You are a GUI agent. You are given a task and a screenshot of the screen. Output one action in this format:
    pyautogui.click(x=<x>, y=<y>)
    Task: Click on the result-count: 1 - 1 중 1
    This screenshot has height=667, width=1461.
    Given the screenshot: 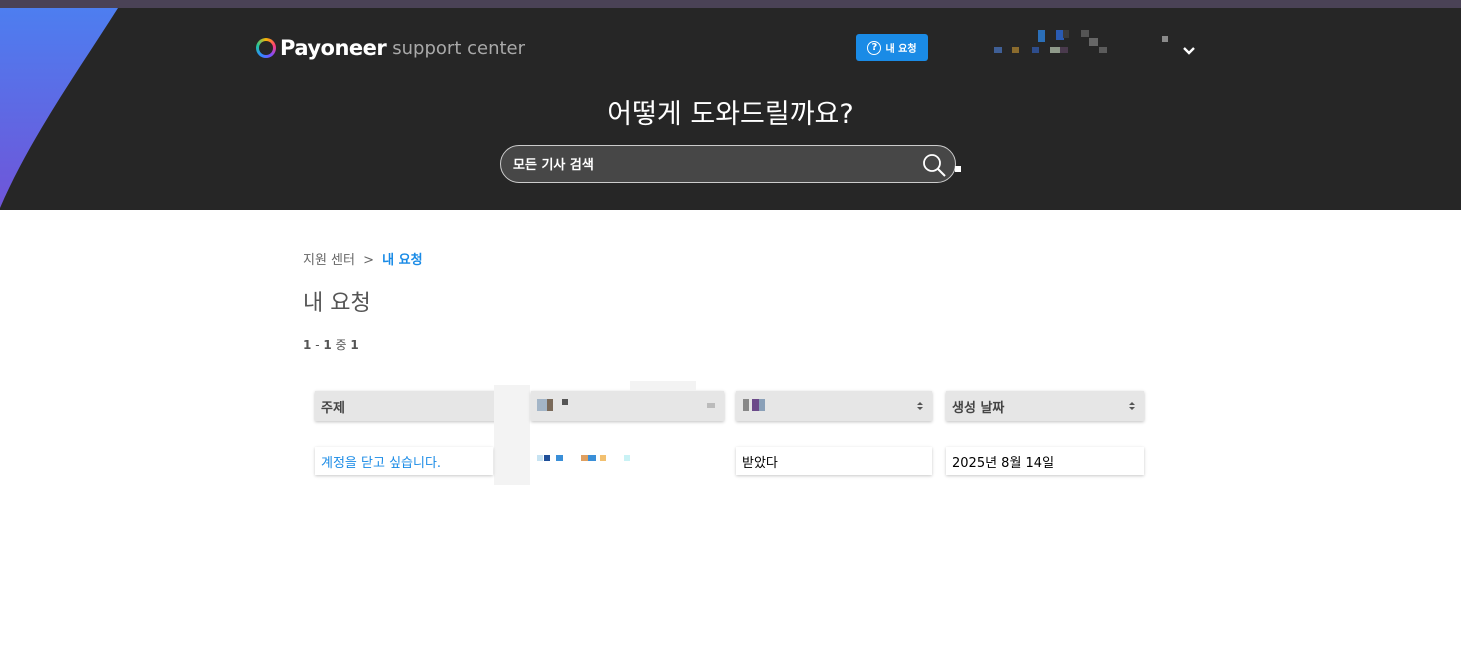 What is the action you would take?
    pyautogui.click(x=331, y=344)
    